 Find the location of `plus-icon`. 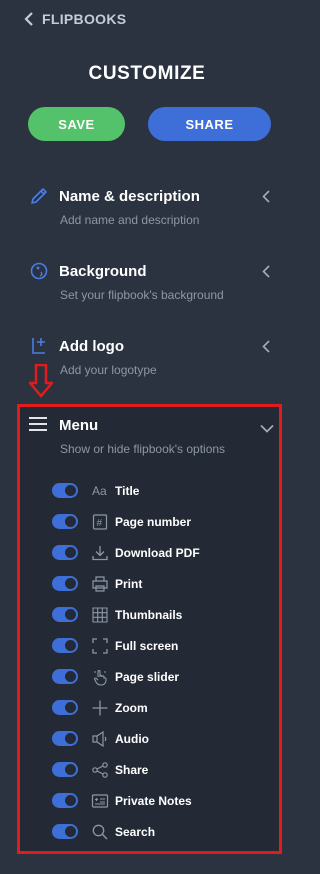

plus-icon is located at coordinates (100, 708).